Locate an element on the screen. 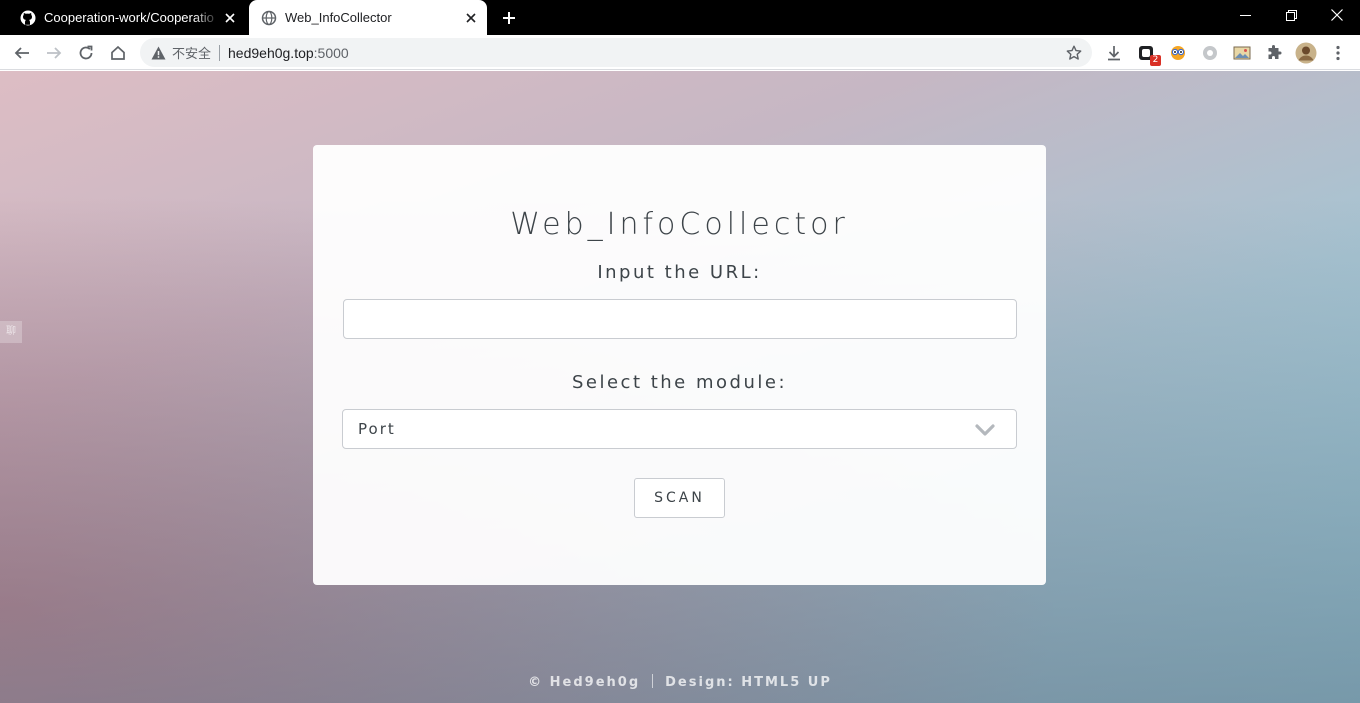 This screenshot has height=703, width=1360. close-window-button is located at coordinates (1337, 15).